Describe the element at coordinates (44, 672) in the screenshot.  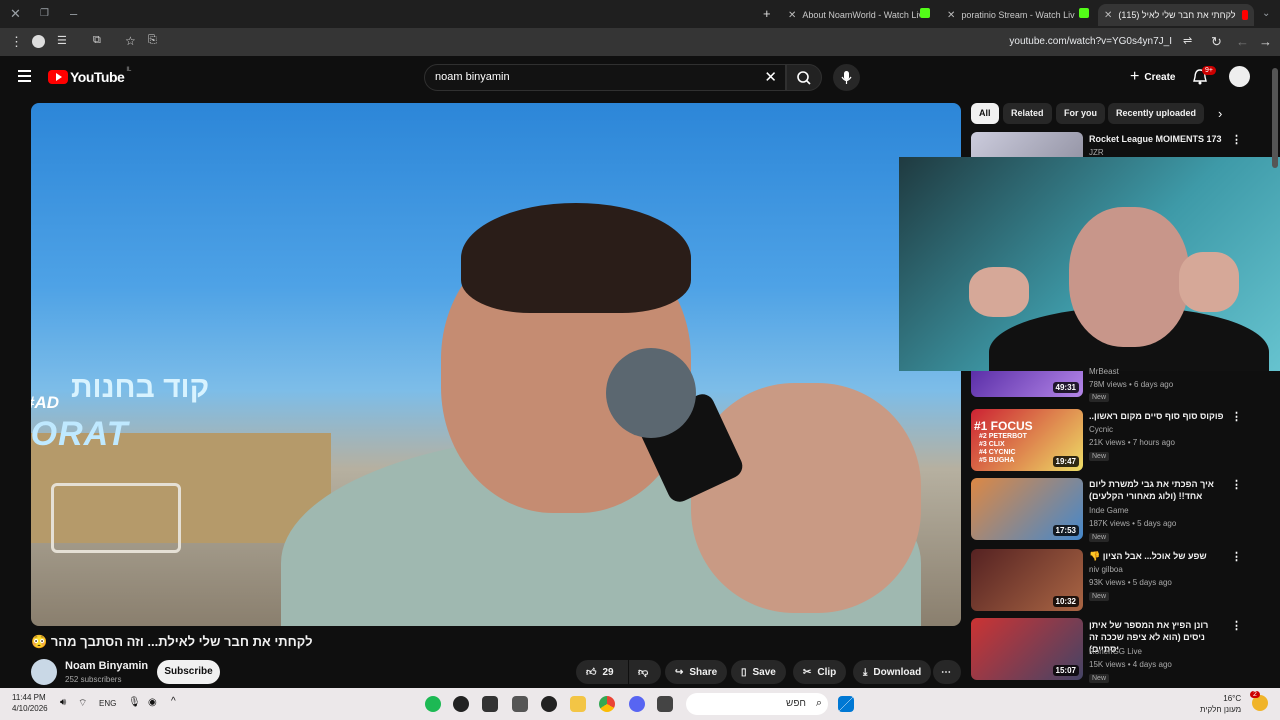
I see `channel-avatar` at that location.